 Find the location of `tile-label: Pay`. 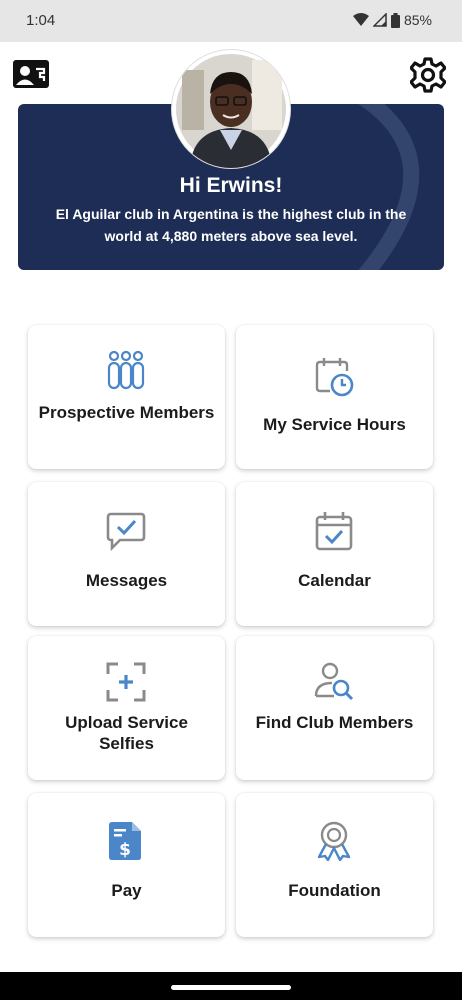

tile-label: Pay is located at coordinates (126, 890).